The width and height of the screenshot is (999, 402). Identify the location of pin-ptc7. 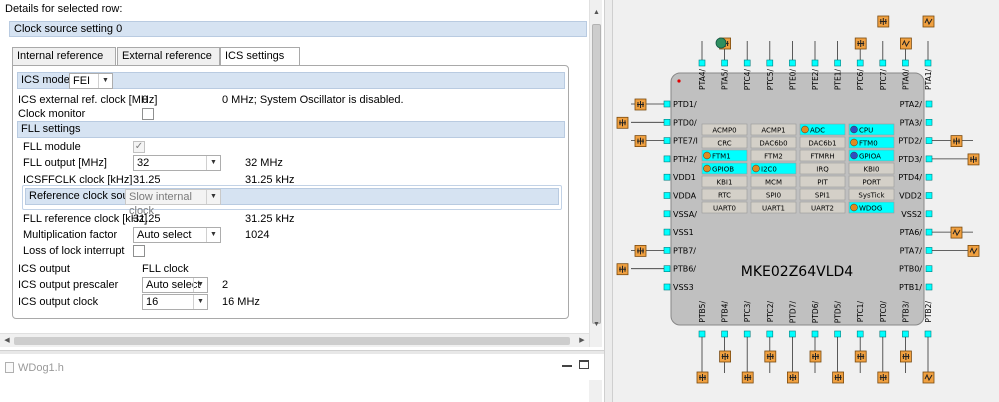
(883, 63).